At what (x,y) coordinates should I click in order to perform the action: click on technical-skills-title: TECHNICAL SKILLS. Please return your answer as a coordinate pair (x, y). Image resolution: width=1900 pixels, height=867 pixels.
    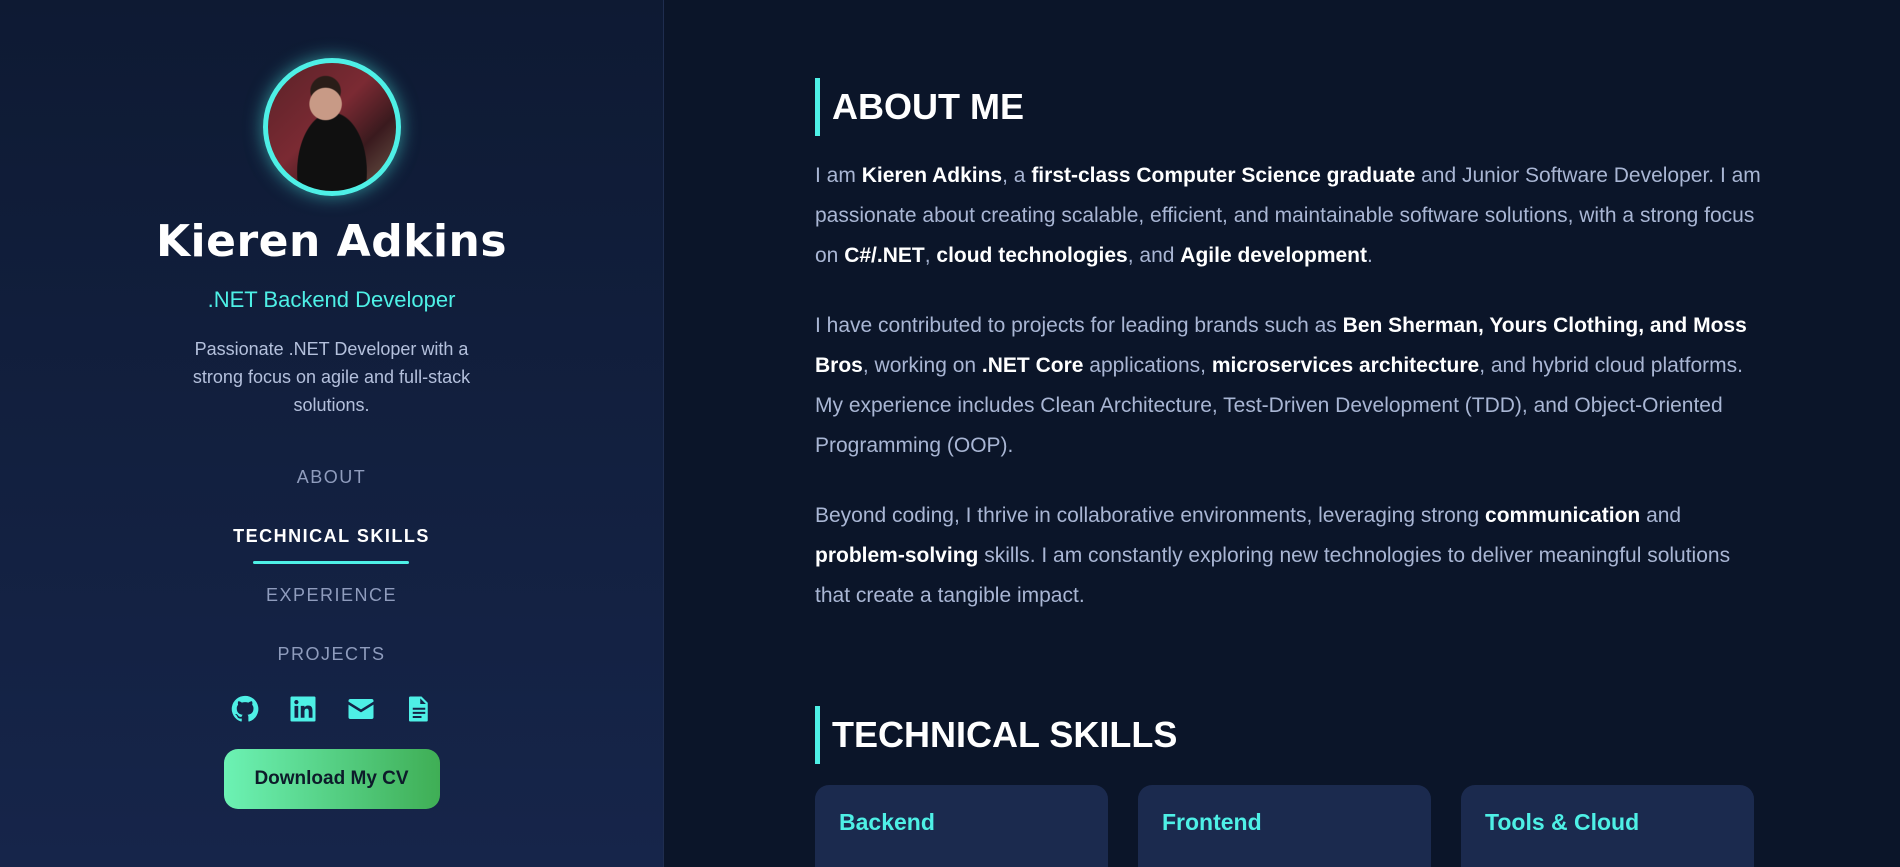
    Looking at the image, I should click on (996, 735).